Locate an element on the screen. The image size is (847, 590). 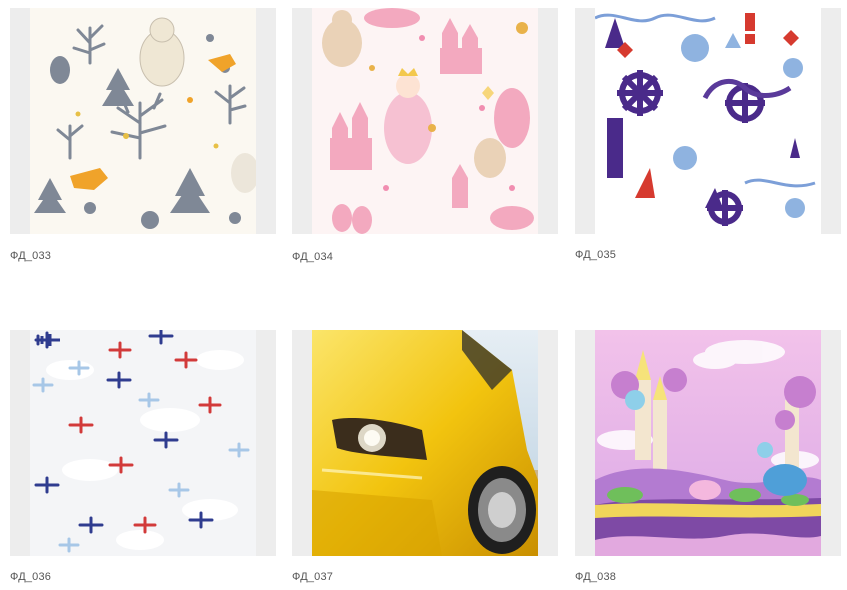
product-code-label: ФД_034 is located at coordinates (312, 257).